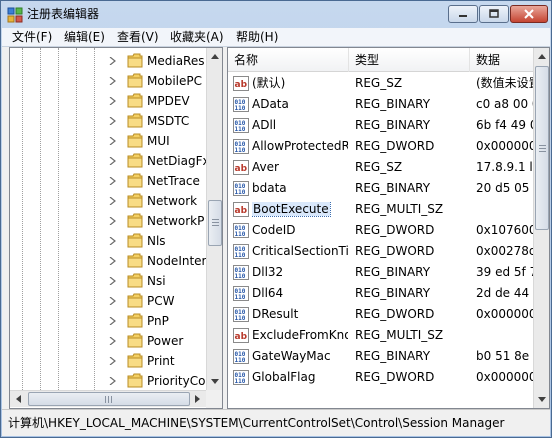 The image size is (552, 438). I want to click on tree-item: PCW, so click(109, 301).